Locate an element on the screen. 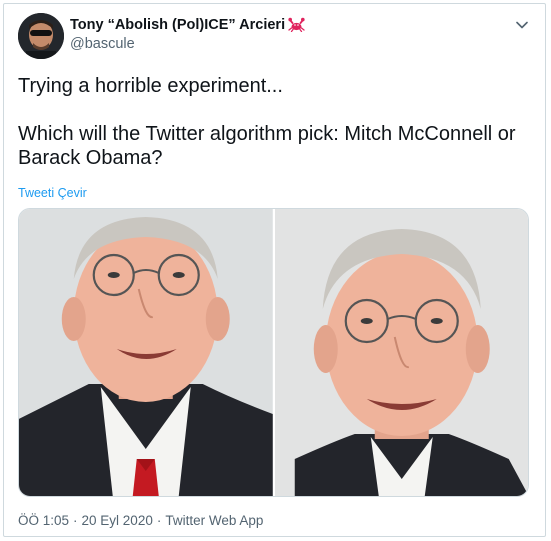 Image resolution: width=551 pixels, height=541 pixels. avatar is located at coordinates (41, 36).